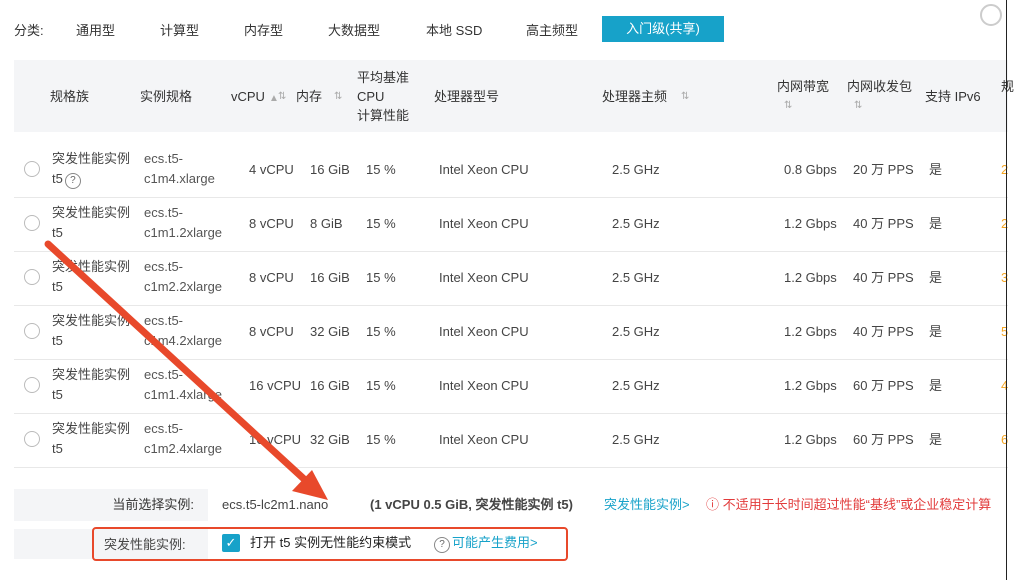 The height and width of the screenshot is (580, 1017). Describe the element at coordinates (1006, 290) in the screenshot. I see `divider` at that location.